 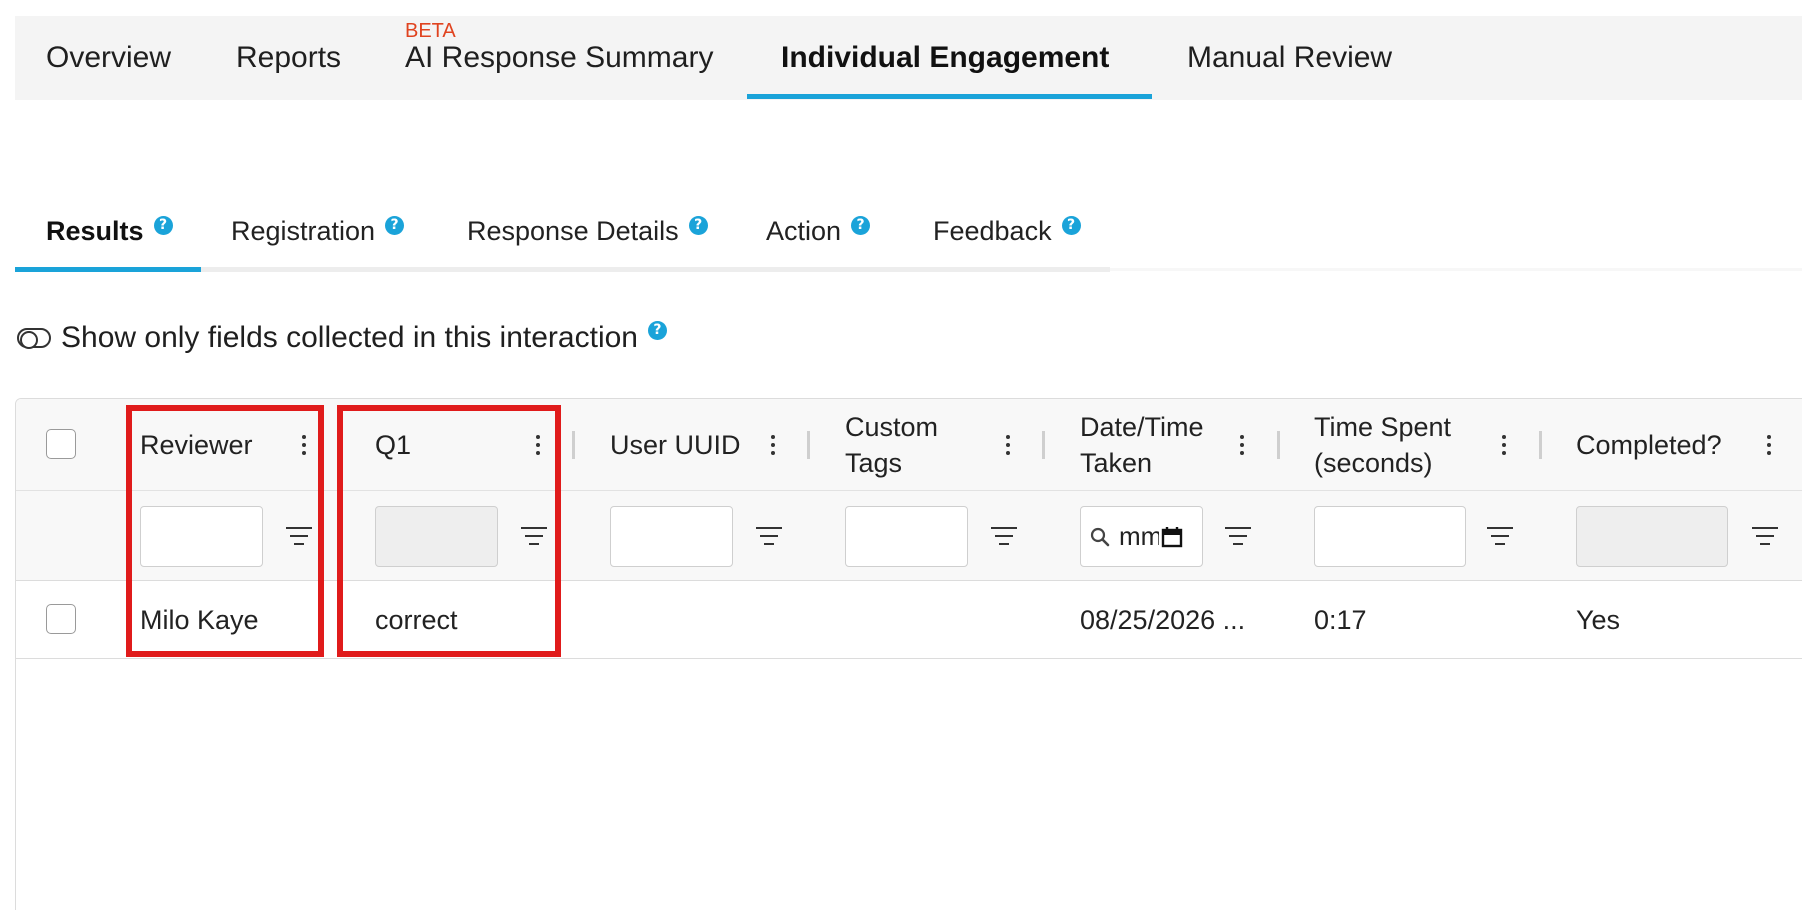 What do you see at coordinates (1456, 269) in the screenshot?
I see `divider` at bounding box center [1456, 269].